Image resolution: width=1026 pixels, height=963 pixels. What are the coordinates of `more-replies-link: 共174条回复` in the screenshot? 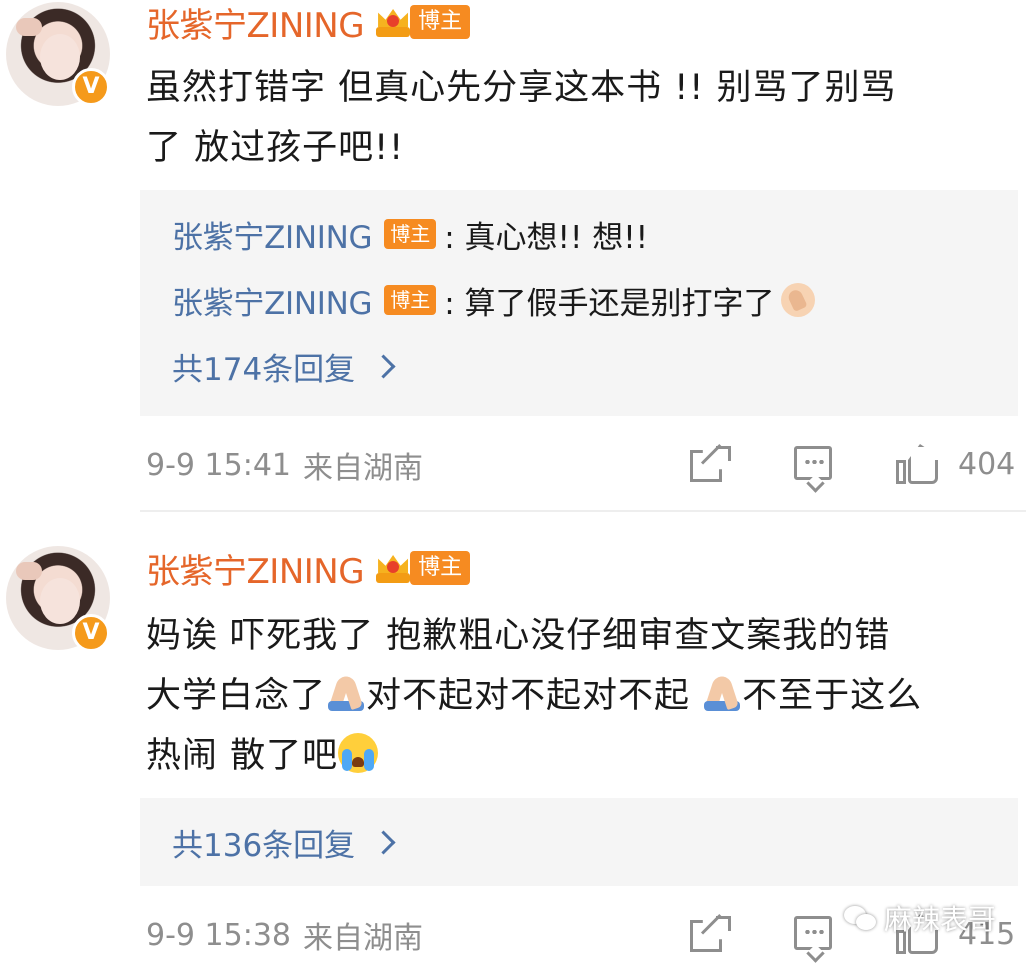 It's located at (284, 366).